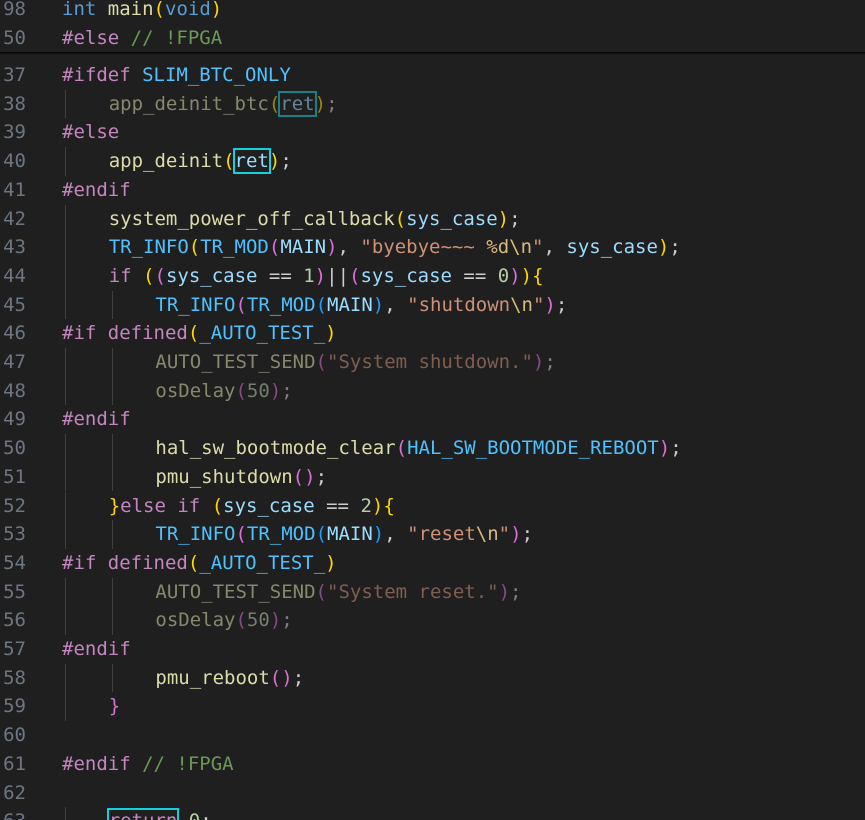  What do you see at coordinates (423, 247) in the screenshot?
I see `code-token: "byebye~~~` at bounding box center [423, 247].